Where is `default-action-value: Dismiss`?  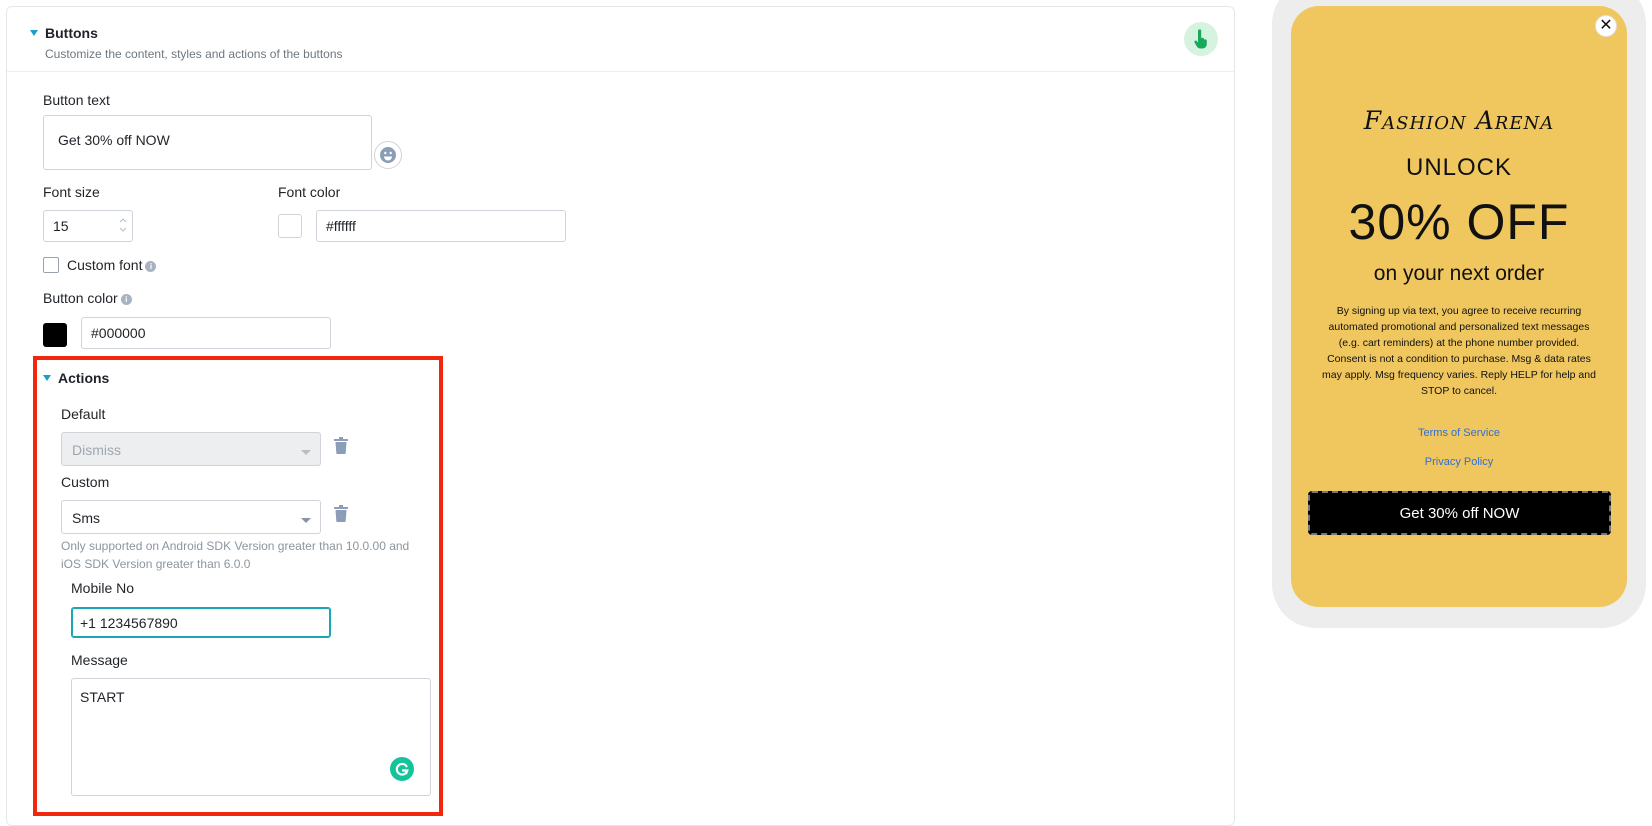 default-action-value: Dismiss is located at coordinates (96, 450).